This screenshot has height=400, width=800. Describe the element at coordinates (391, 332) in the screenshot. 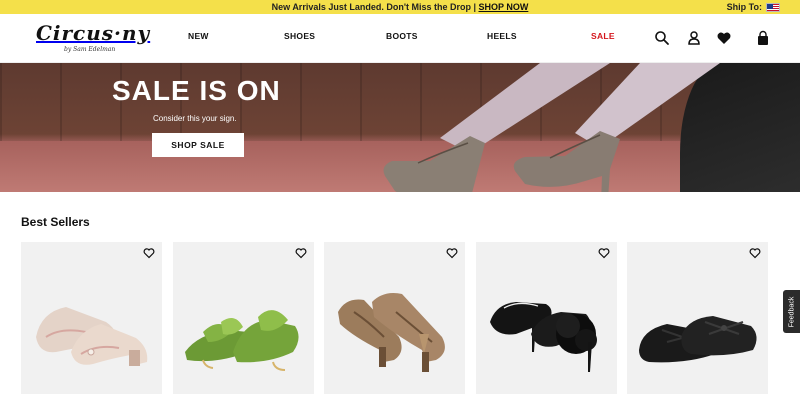

I see `product-image-tan-loafer-pumps` at that location.